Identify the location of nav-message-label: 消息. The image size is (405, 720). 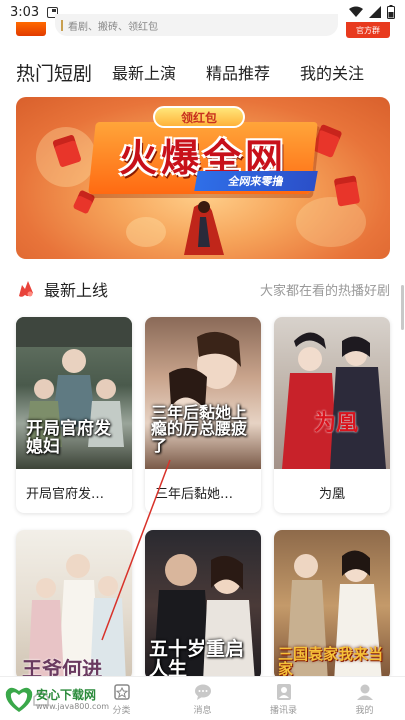
(202, 710).